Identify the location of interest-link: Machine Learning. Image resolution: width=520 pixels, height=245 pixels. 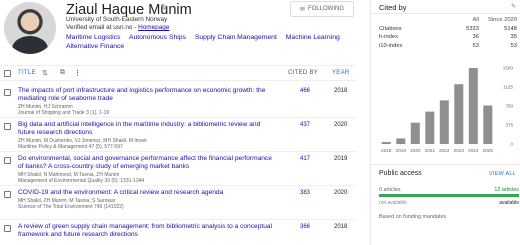
(313, 37).